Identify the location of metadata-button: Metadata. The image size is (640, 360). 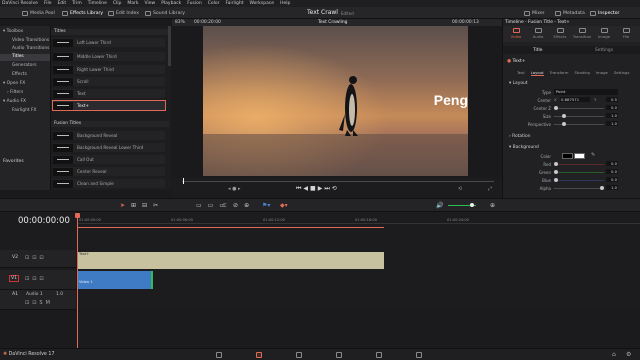
(570, 13).